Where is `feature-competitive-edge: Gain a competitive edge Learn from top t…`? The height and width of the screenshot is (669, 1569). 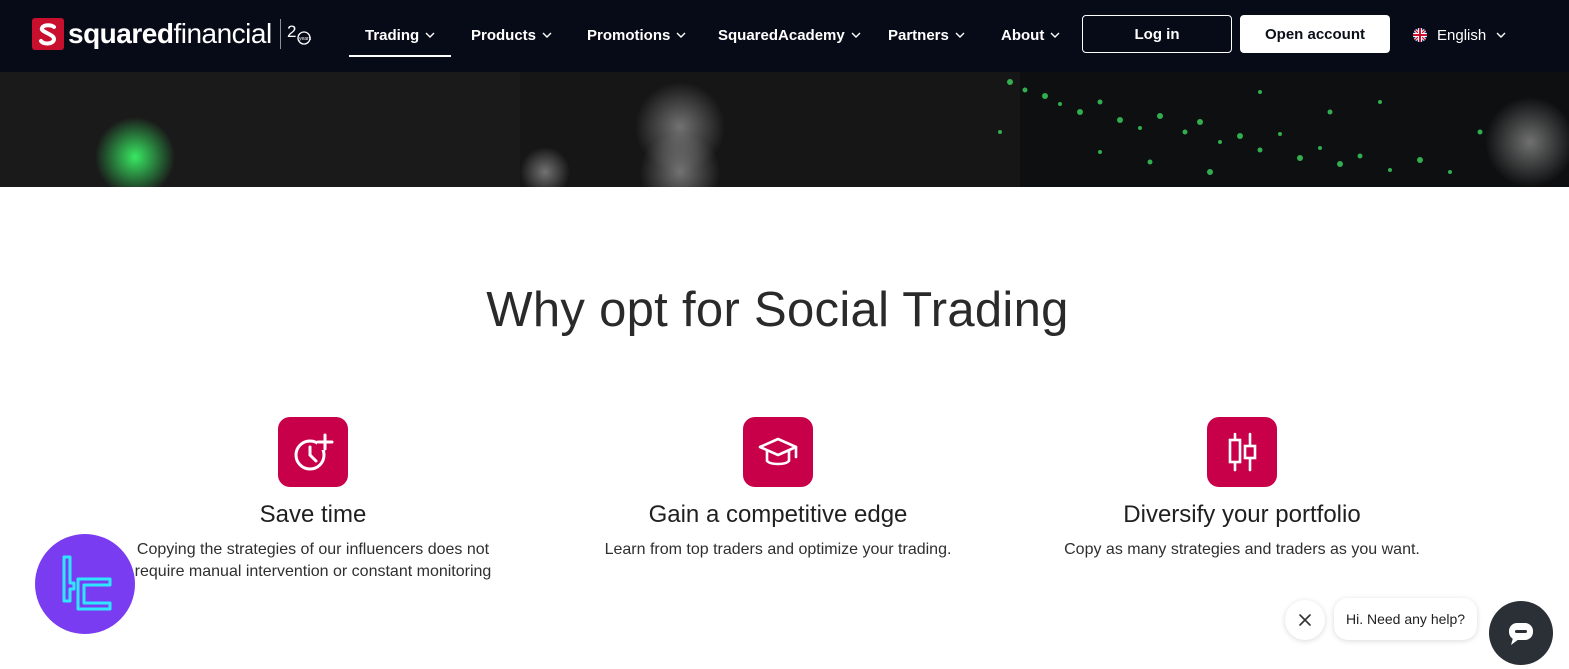 feature-competitive-edge: Gain a competitive edge Learn from top t… is located at coordinates (778, 489).